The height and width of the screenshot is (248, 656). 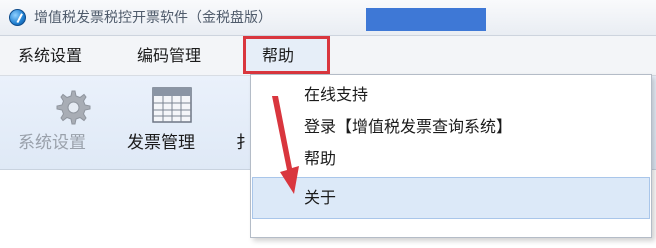 What do you see at coordinates (50, 56) in the screenshot?
I see `menu-system-settings: 系统设置` at bounding box center [50, 56].